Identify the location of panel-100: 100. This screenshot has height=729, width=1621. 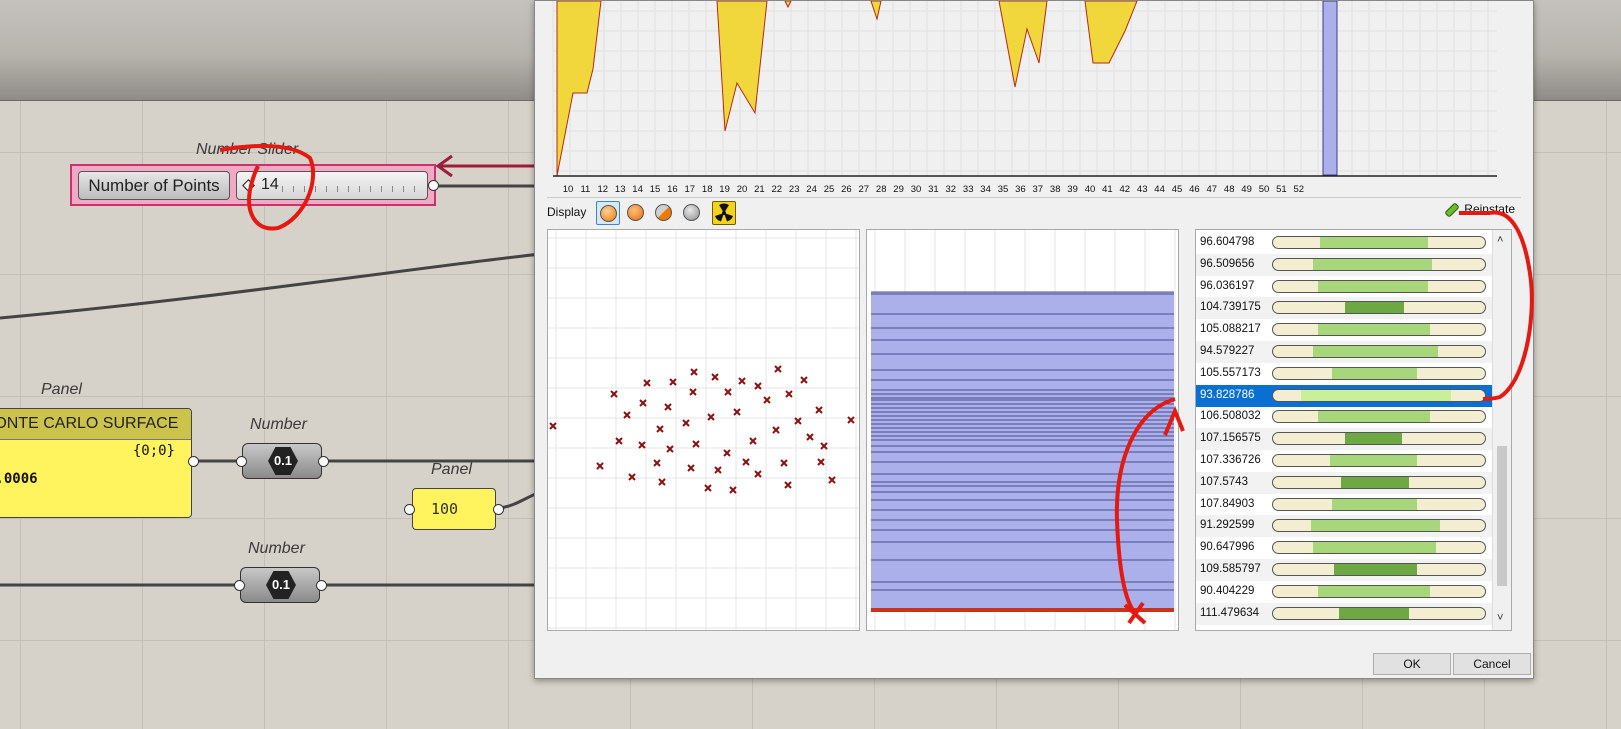
(454, 509).